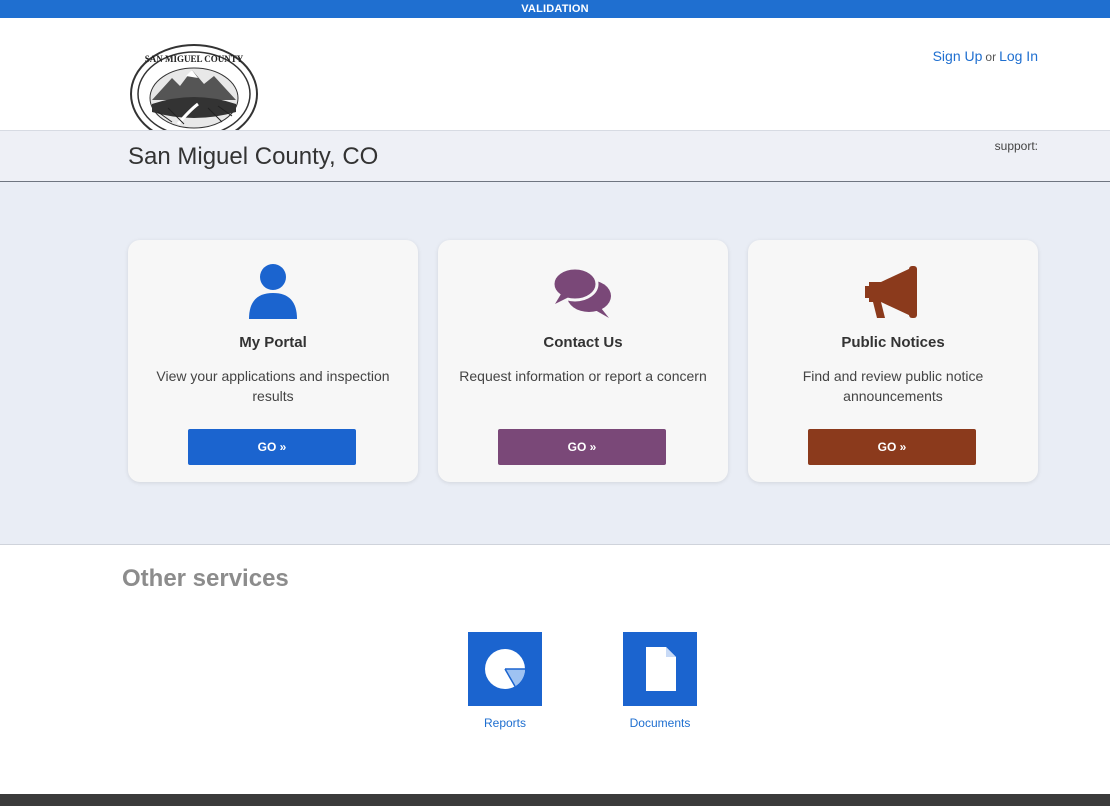 This screenshot has width=1110, height=806. Describe the element at coordinates (555, 156) in the screenshot. I see `site-title-bar: San Miguel County, CO support:` at that location.